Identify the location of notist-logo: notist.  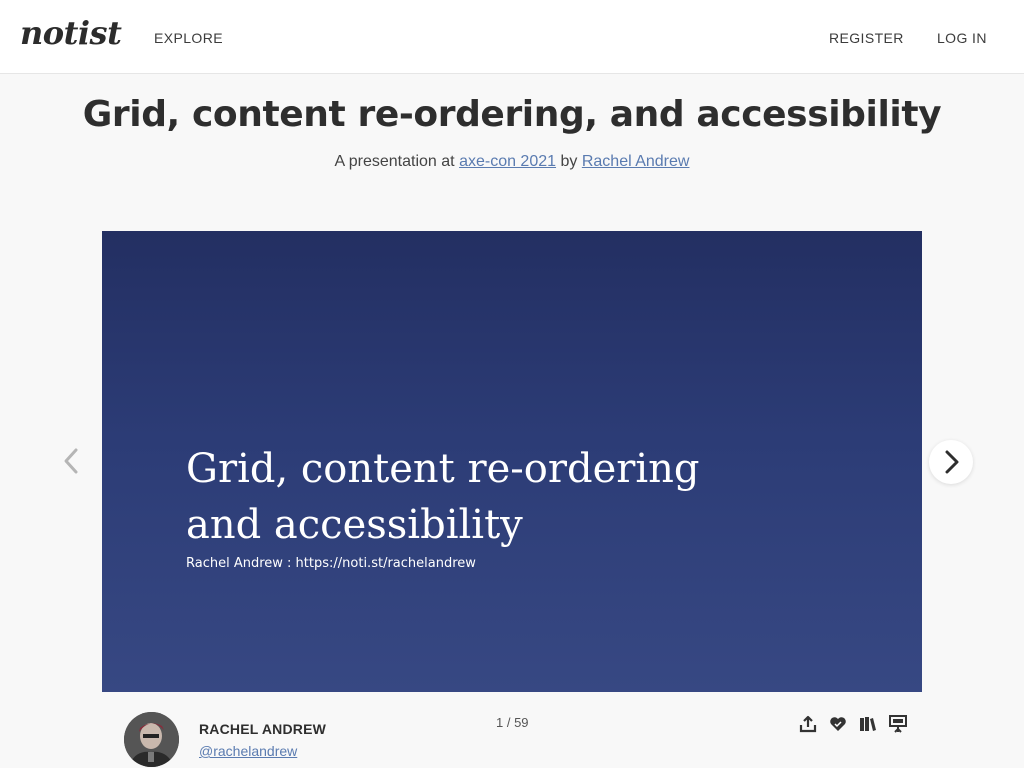
(71, 33).